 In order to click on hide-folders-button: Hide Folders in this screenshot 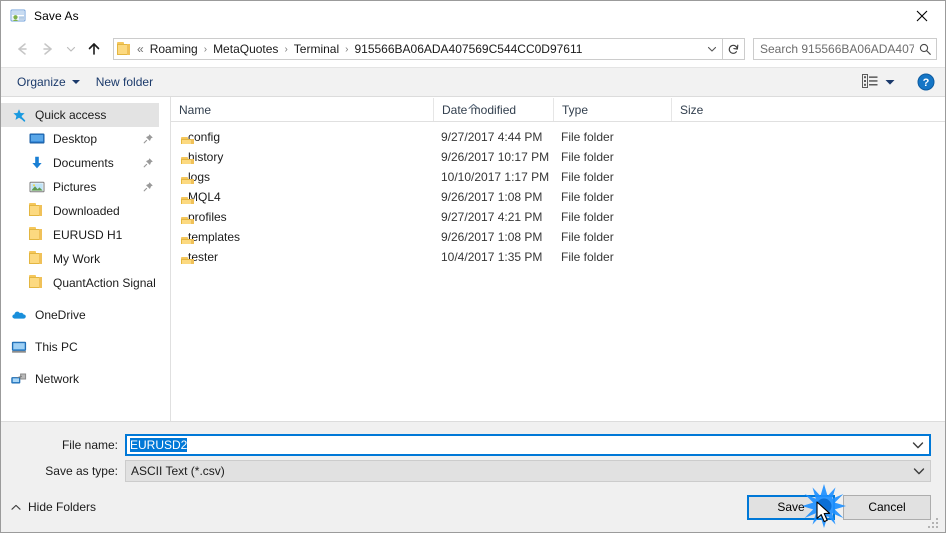, I will do `click(53, 507)`.